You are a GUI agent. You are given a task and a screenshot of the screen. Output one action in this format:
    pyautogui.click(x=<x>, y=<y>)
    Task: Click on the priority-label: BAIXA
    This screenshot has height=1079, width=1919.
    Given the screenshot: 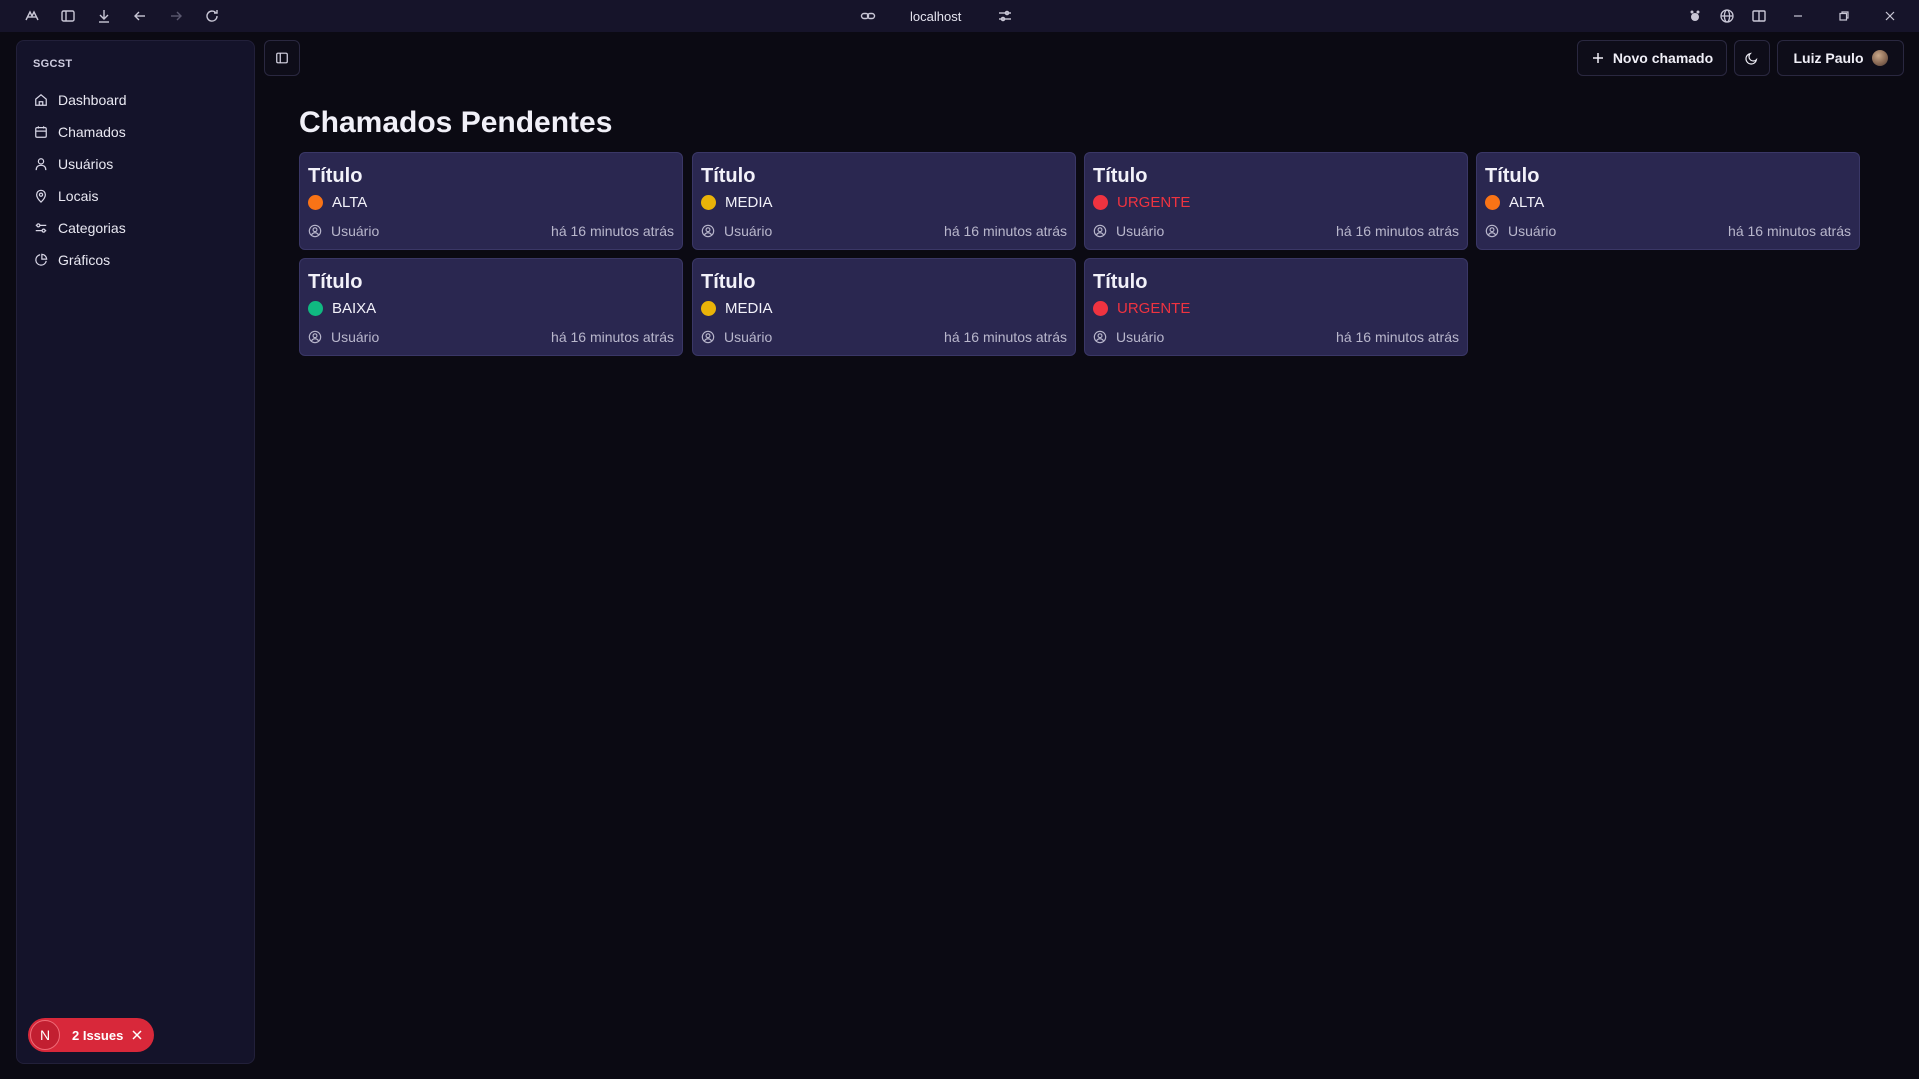 What is the action you would take?
    pyautogui.click(x=354, y=308)
    